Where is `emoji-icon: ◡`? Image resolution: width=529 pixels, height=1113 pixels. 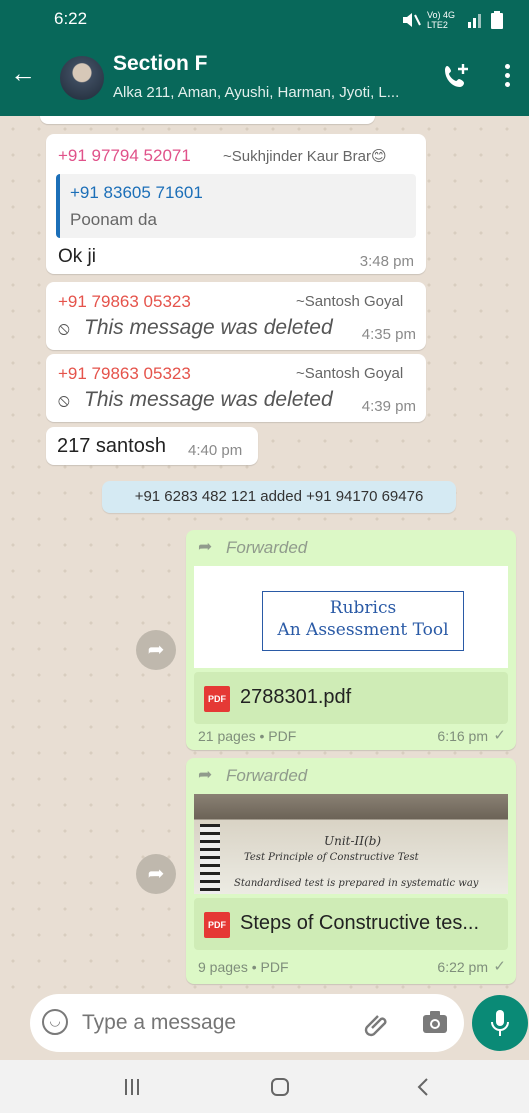
emoji-icon: ◡ is located at coordinates (55, 1022).